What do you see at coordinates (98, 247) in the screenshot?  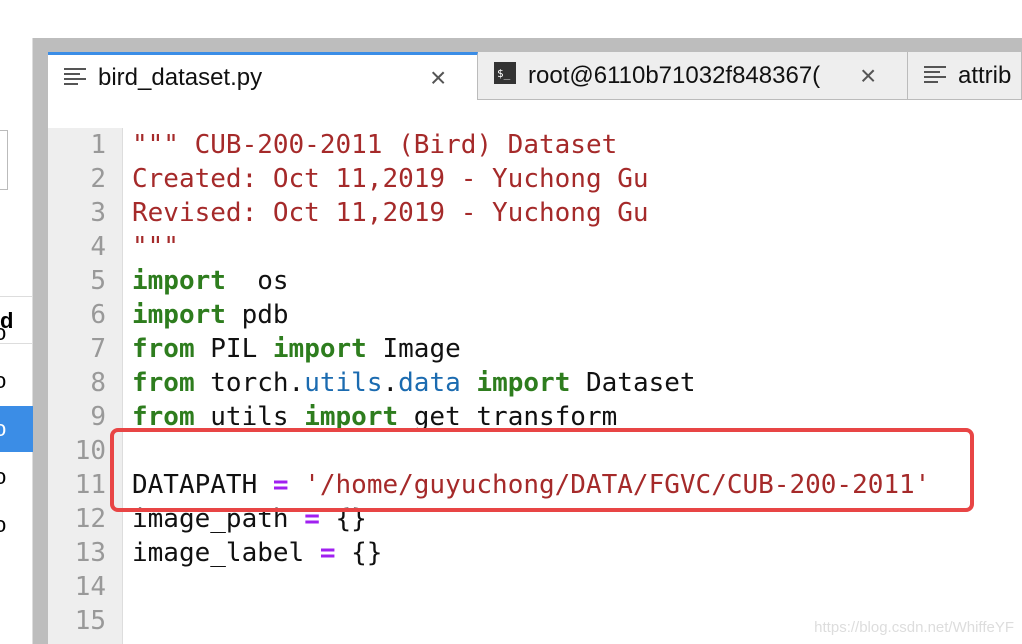 I see `line-number: 4` at bounding box center [98, 247].